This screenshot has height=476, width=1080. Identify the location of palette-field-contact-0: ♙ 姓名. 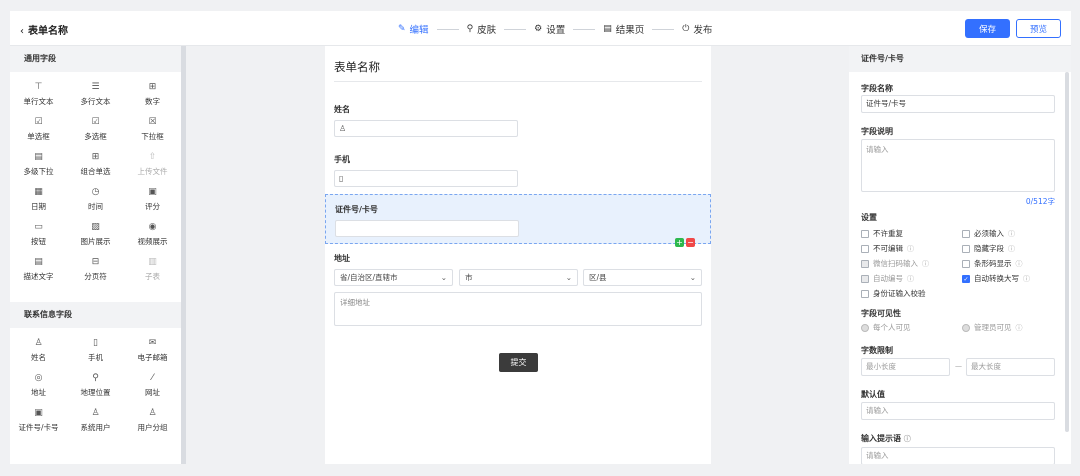
(38, 355).